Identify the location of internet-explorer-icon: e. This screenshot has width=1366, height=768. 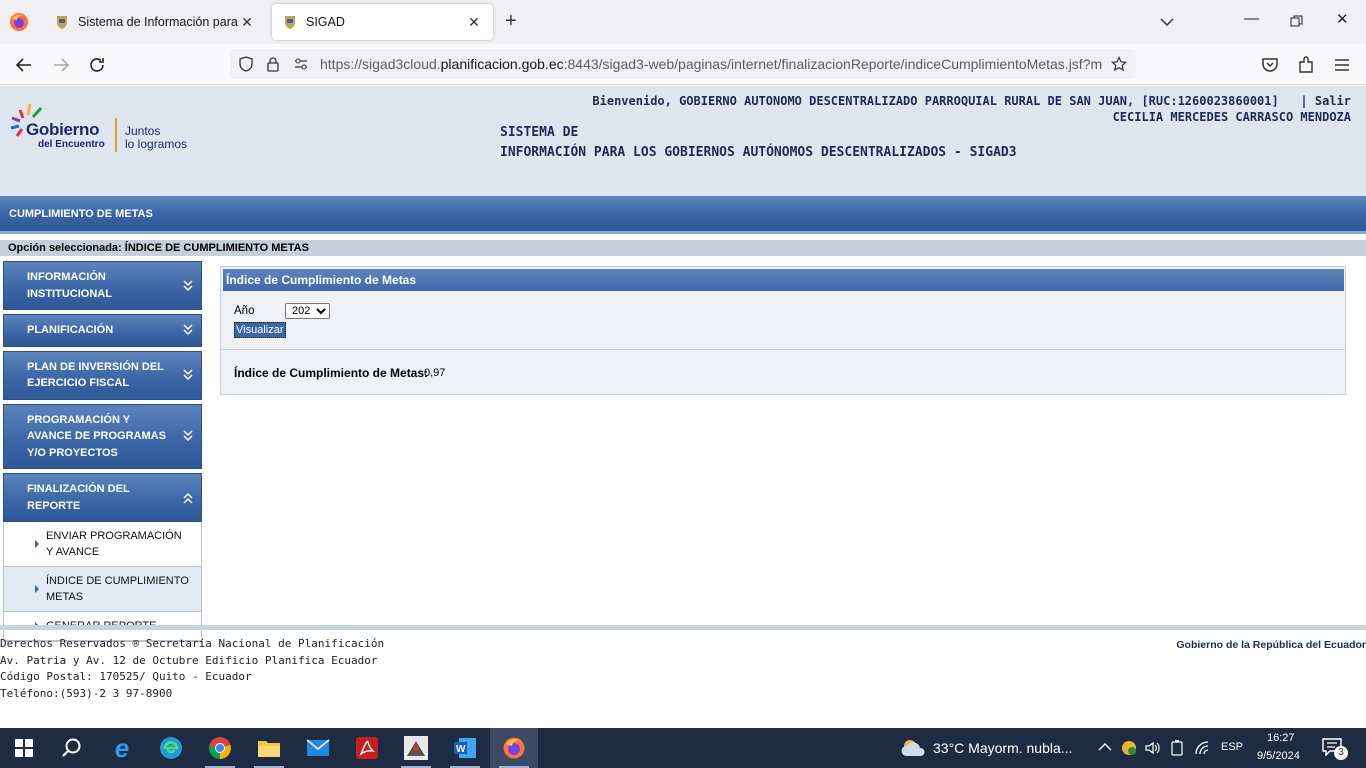
(122, 747).